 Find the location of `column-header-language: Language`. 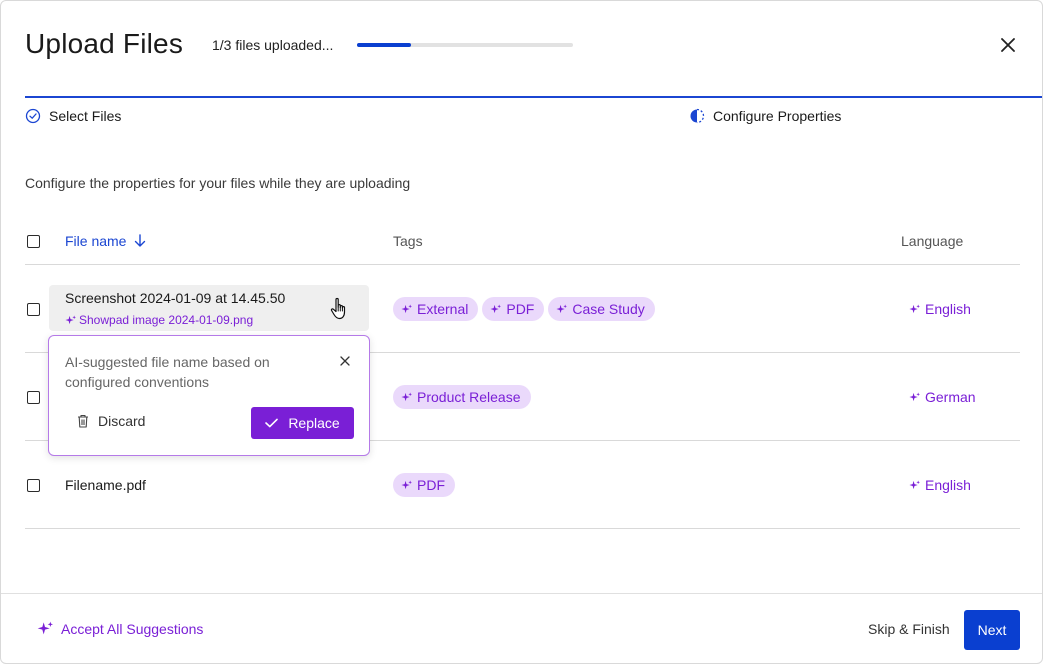

column-header-language: Language is located at coordinates (932, 241).